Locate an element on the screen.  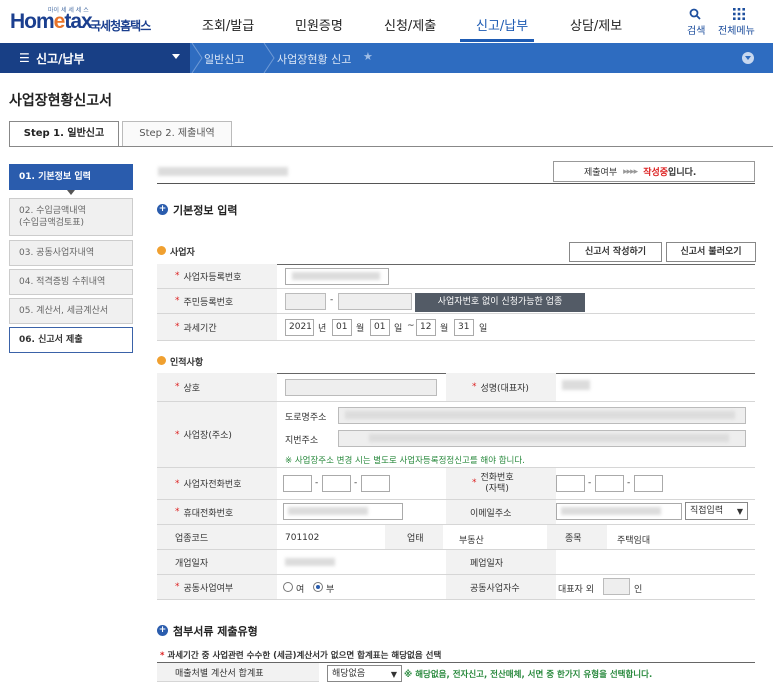
menu-filing: 신고/납부 is located at coordinates (502, 24).